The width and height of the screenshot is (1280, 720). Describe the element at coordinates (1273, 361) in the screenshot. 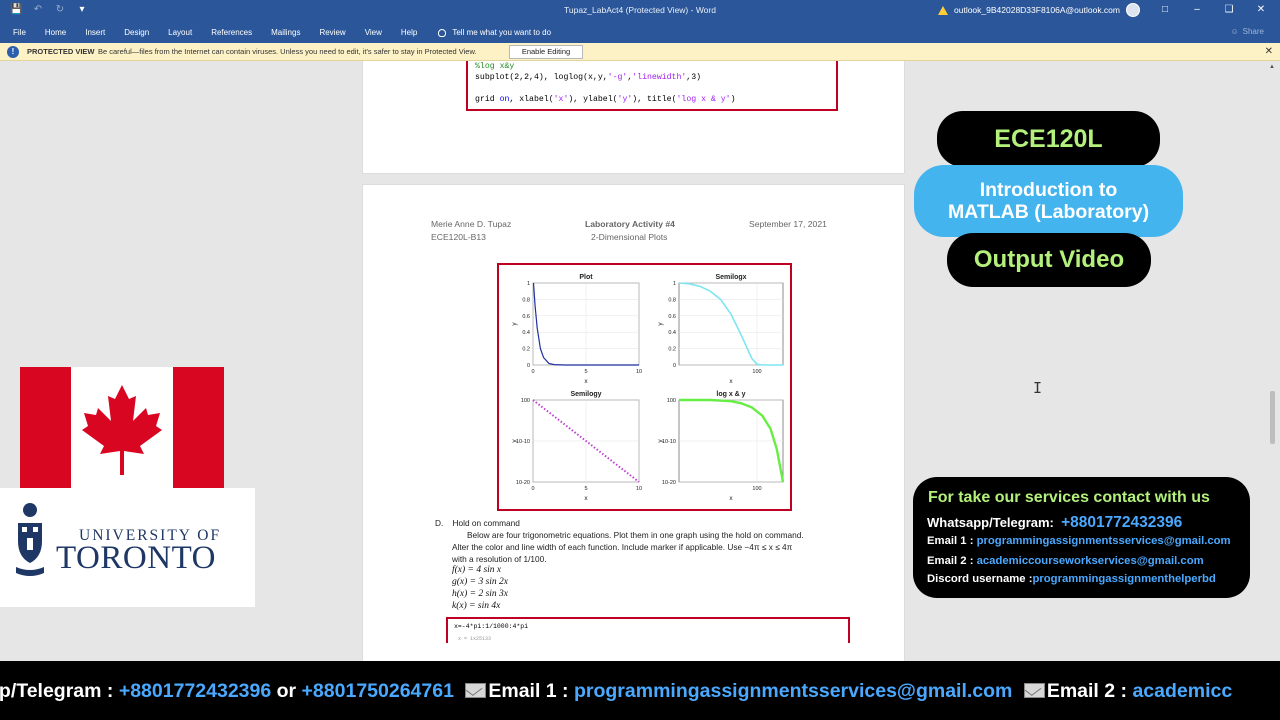

I see `vertical-scrollbar: ▲` at that location.